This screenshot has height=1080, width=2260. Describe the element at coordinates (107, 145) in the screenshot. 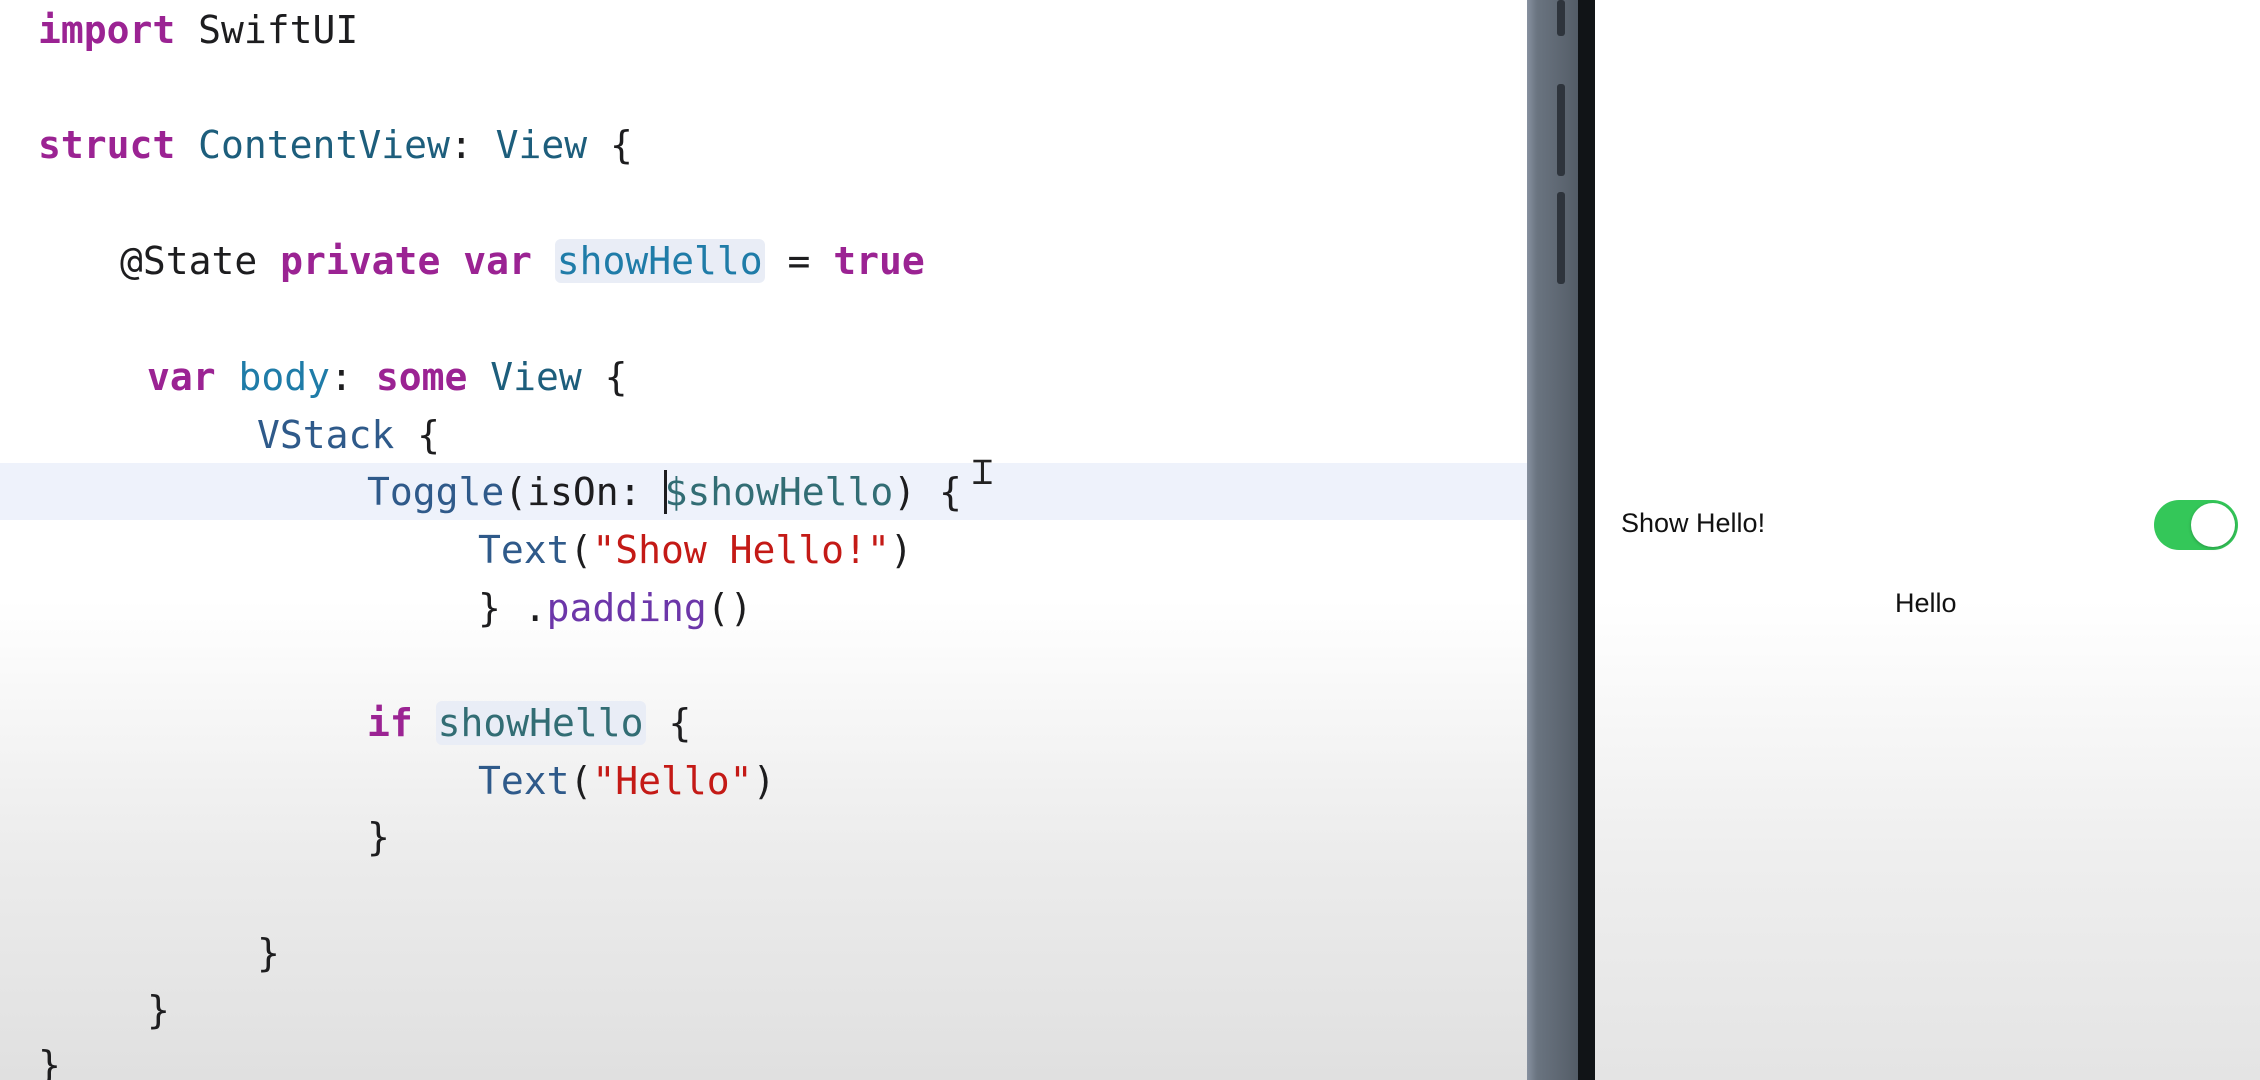

I see `keyword: struct` at that location.